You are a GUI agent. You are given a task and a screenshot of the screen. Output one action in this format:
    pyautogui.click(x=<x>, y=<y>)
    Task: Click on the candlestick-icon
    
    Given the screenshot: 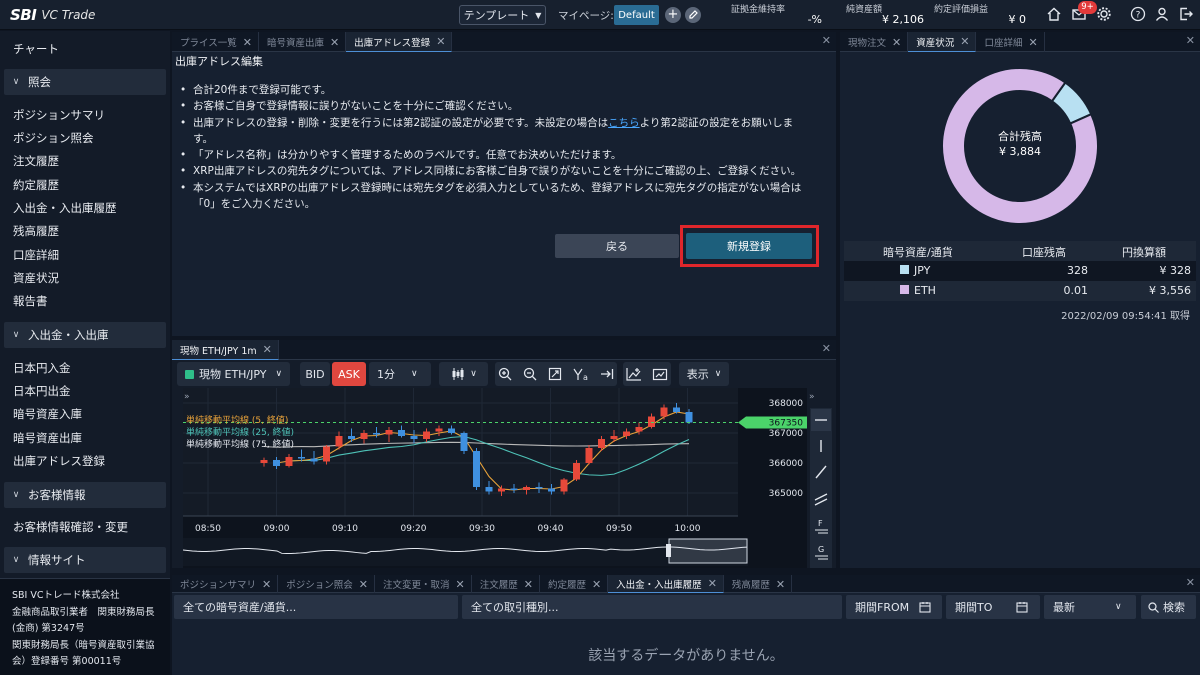 What is the action you would take?
    pyautogui.click(x=458, y=374)
    